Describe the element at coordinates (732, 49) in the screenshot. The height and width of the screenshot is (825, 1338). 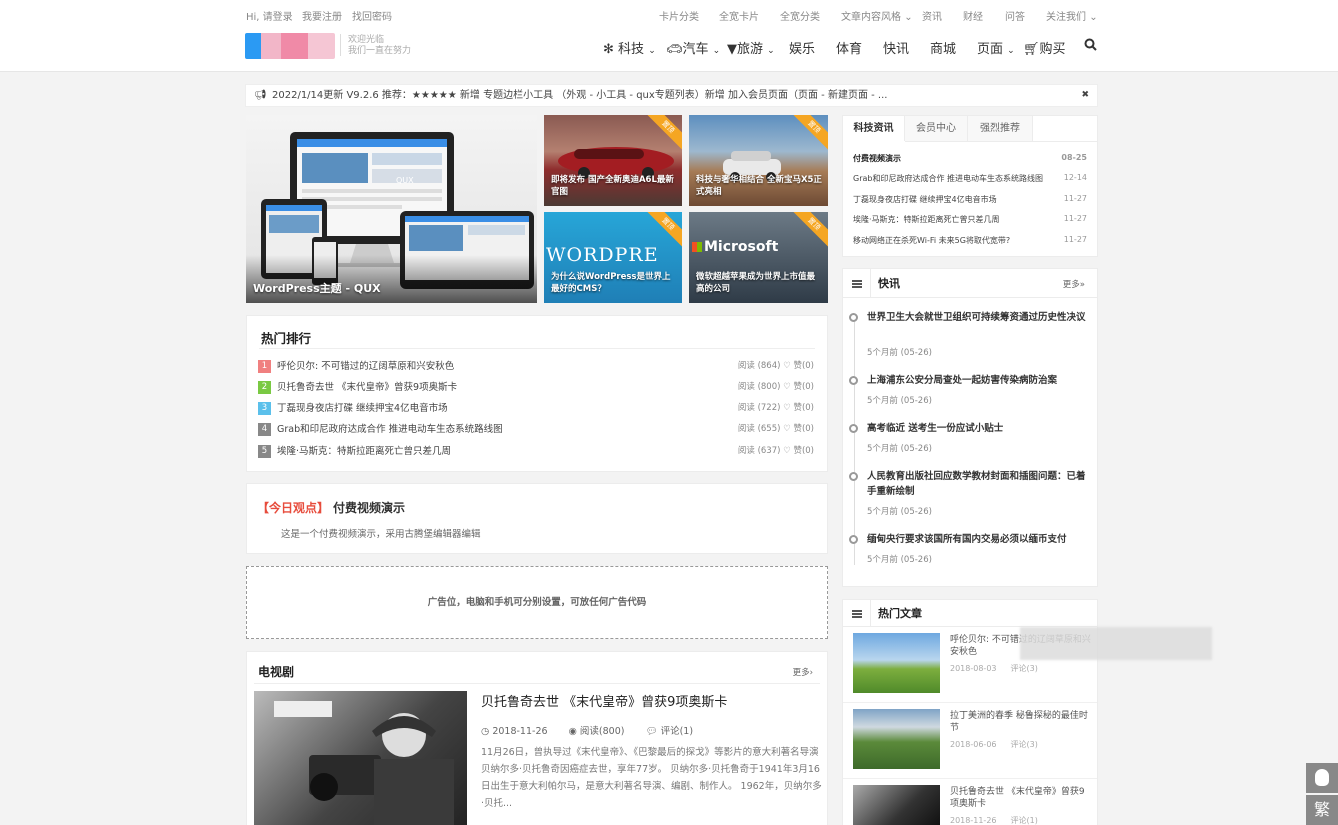
I see `filter-icon: ▼` at that location.